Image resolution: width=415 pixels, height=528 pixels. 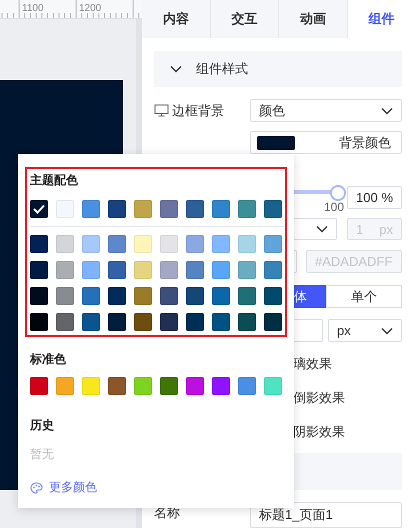 What do you see at coordinates (222, 69) in the screenshot?
I see `section-title: 组件样式` at bounding box center [222, 69].